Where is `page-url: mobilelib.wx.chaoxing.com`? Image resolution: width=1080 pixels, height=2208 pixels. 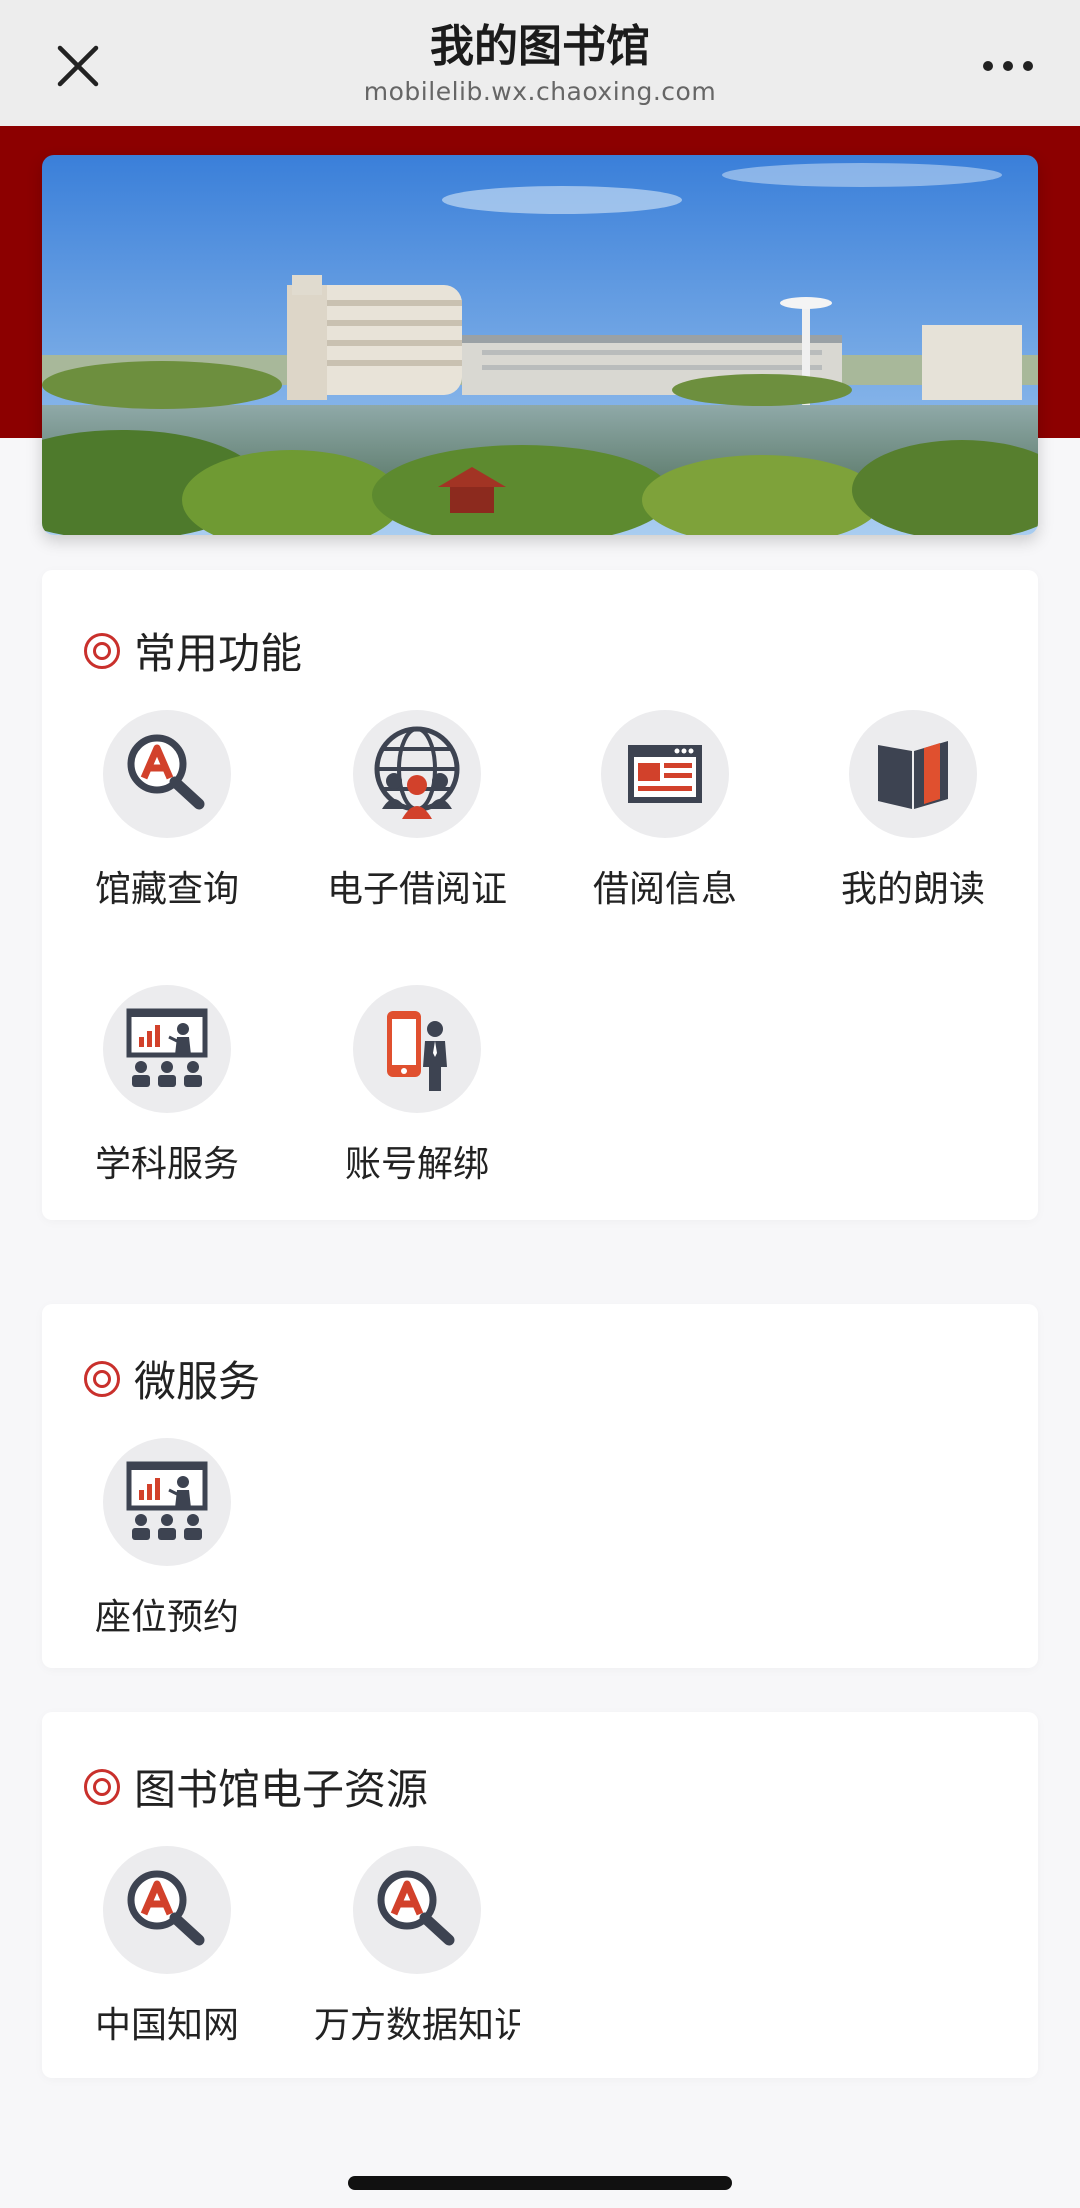
page-url: mobilelib.wx.chaoxing.com is located at coordinates (540, 91).